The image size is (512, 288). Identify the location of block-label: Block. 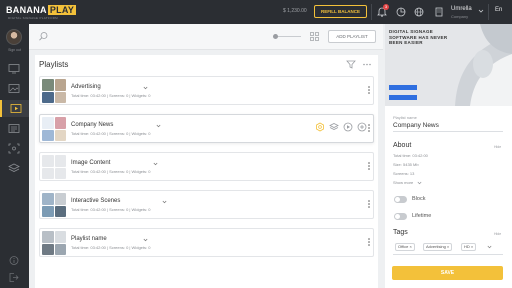
(419, 199).